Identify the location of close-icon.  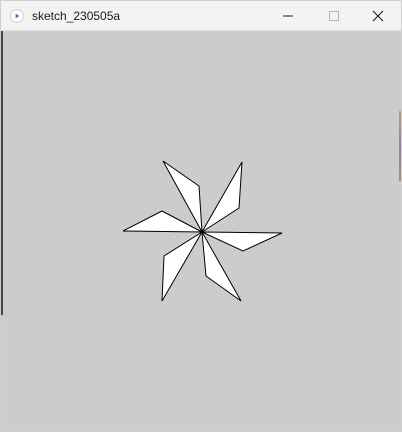
(378, 16).